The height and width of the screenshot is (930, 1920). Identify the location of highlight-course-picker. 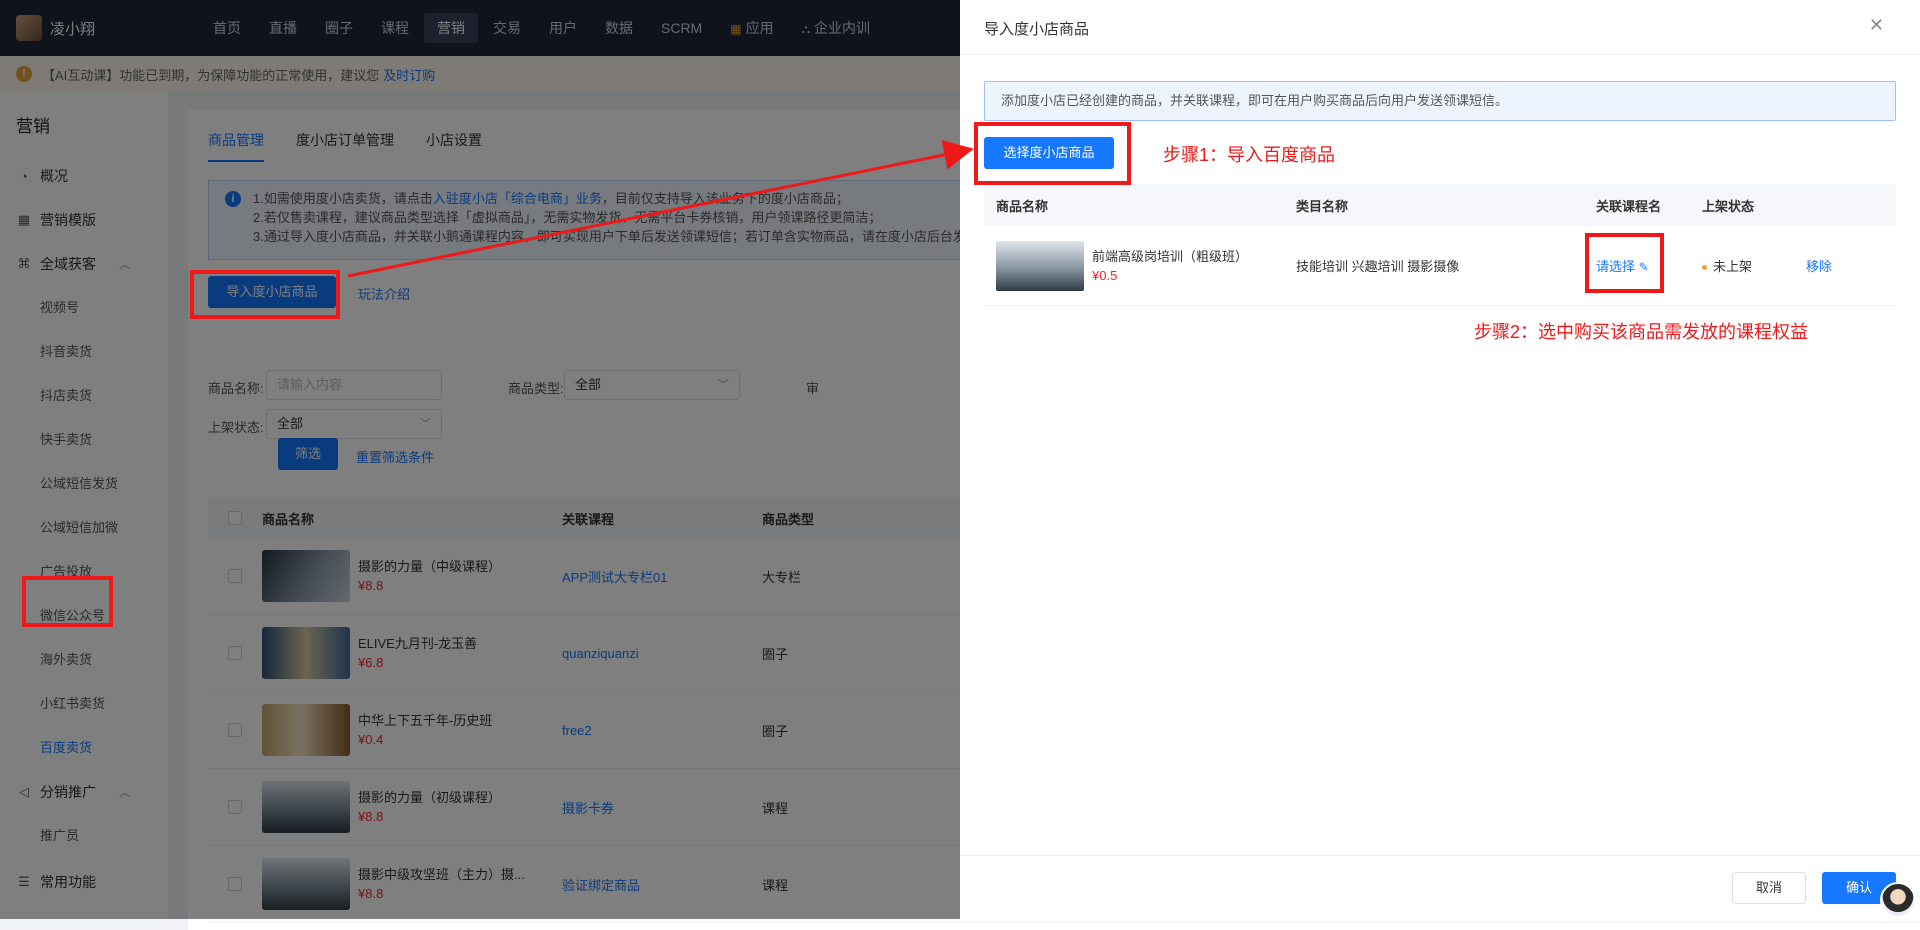
(1624, 263).